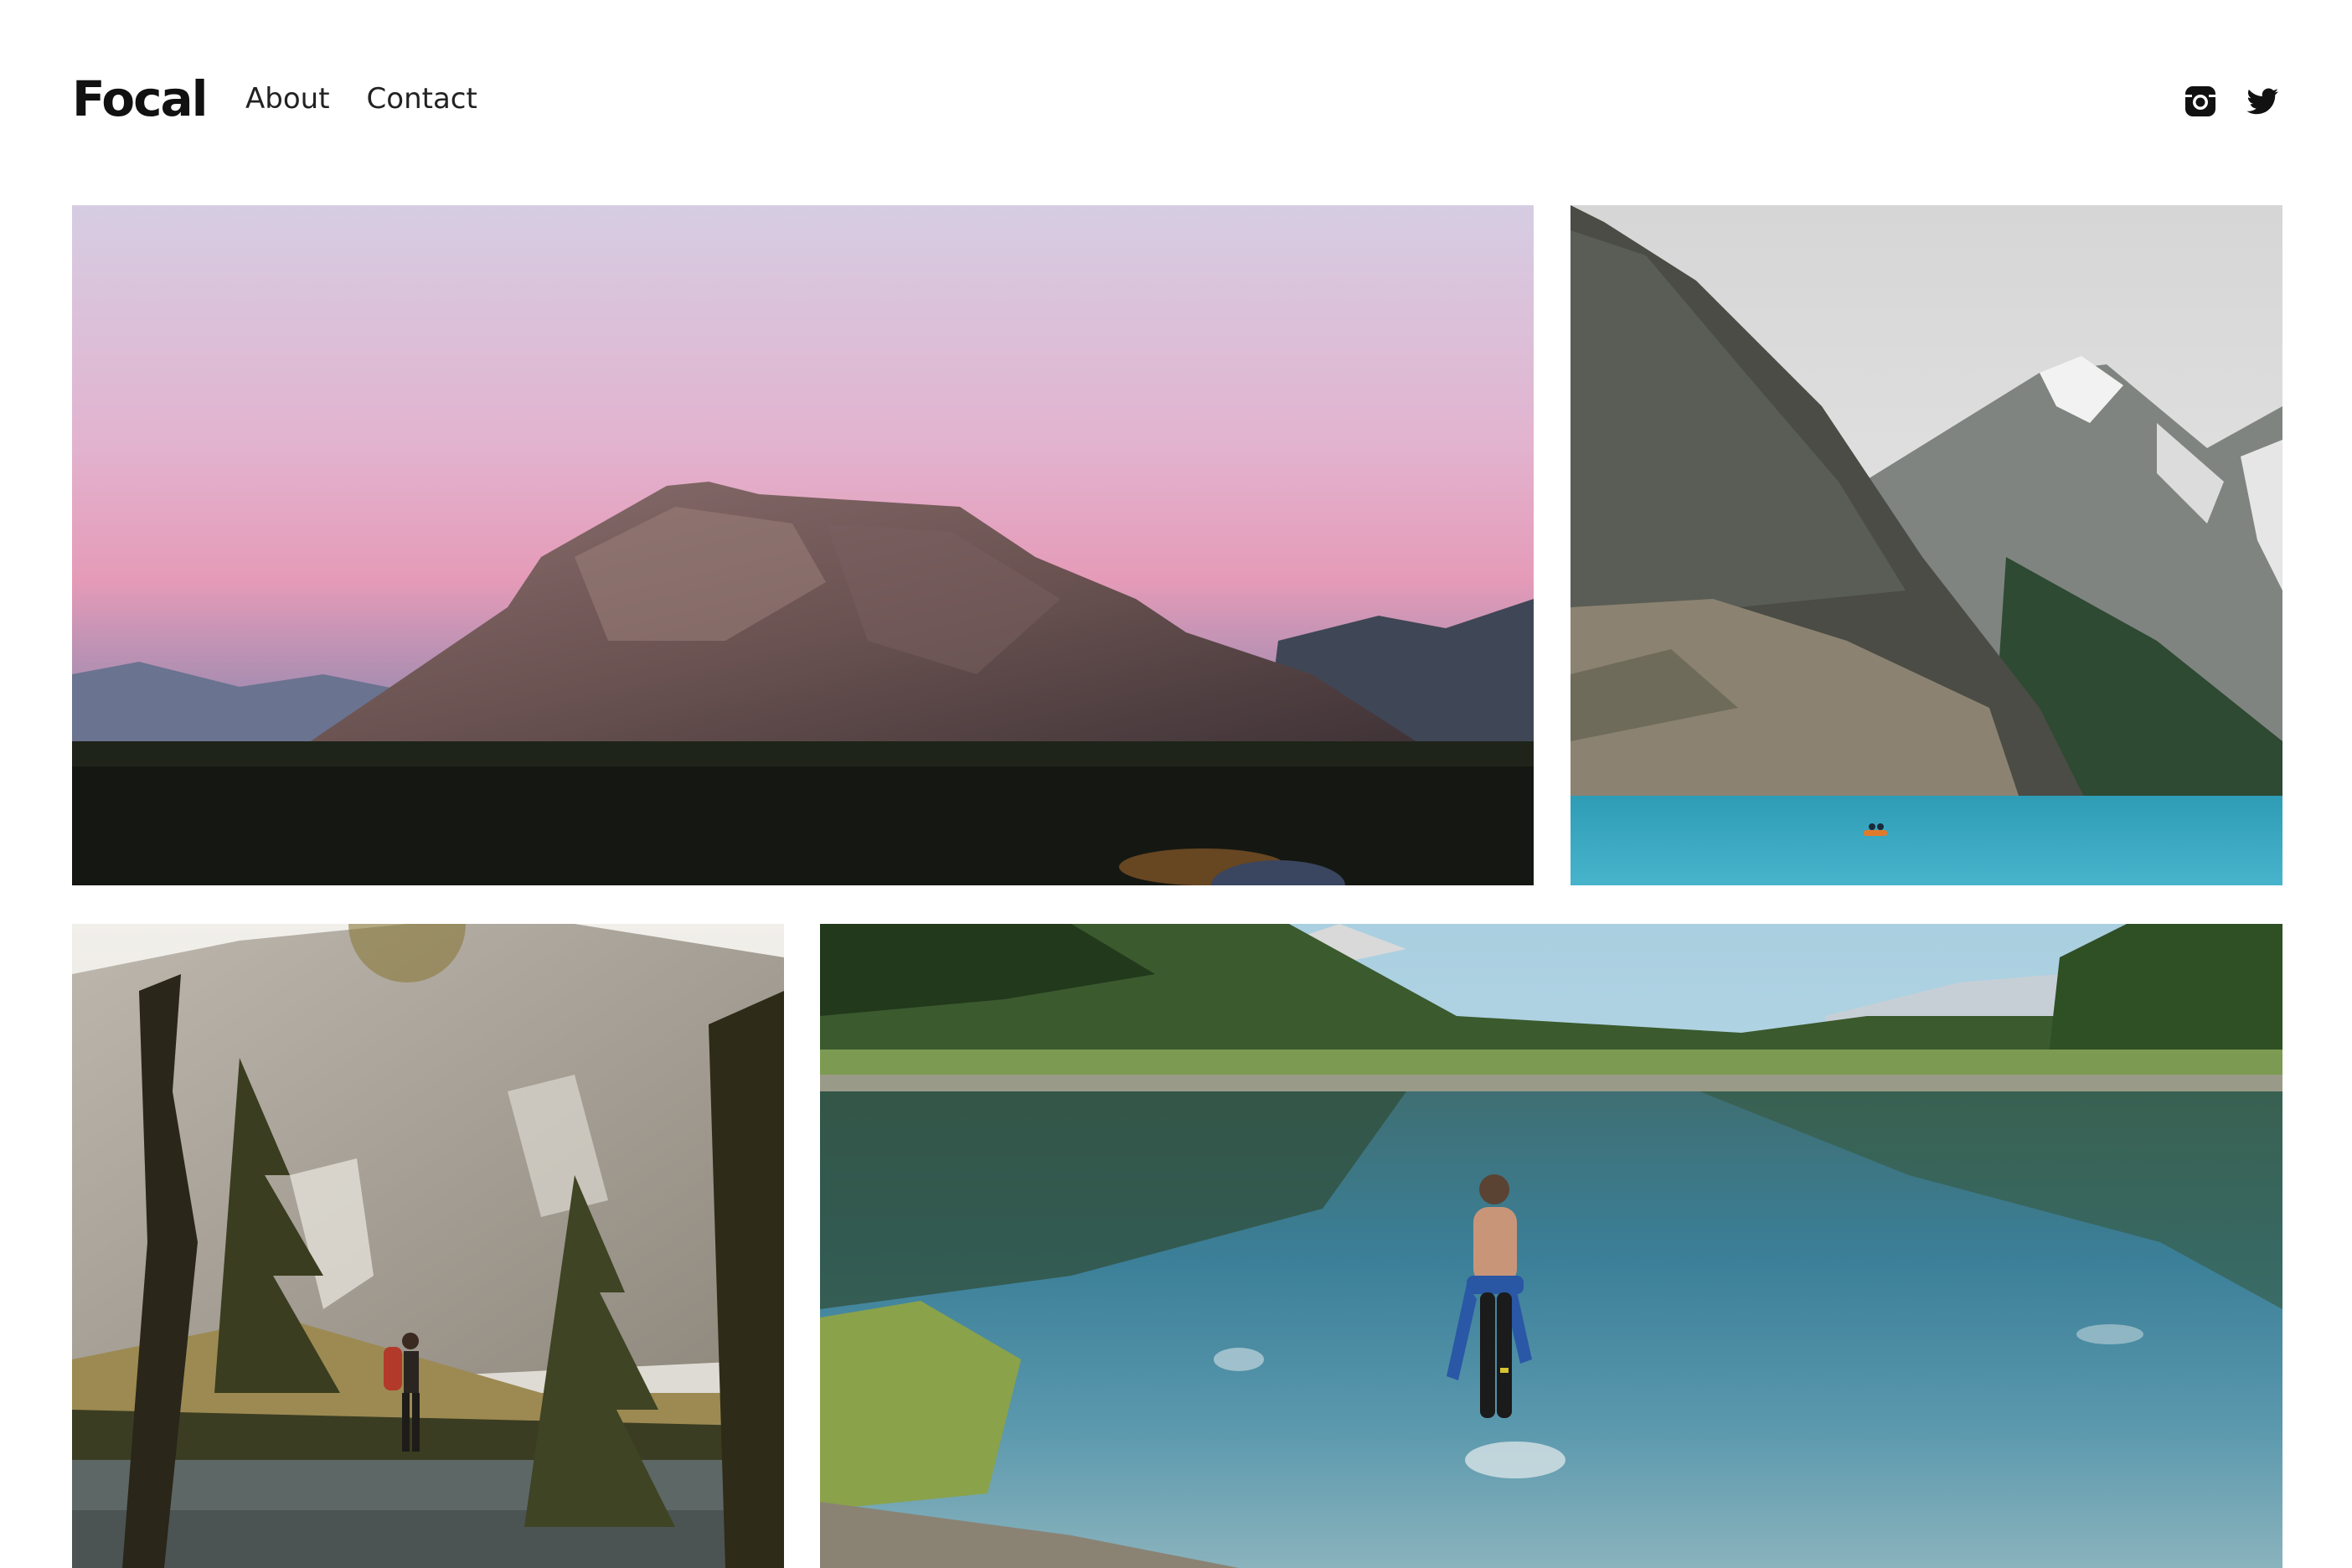 The height and width of the screenshot is (1568, 2352). Describe the element at coordinates (2231, 102) in the screenshot. I see `social-links` at that location.